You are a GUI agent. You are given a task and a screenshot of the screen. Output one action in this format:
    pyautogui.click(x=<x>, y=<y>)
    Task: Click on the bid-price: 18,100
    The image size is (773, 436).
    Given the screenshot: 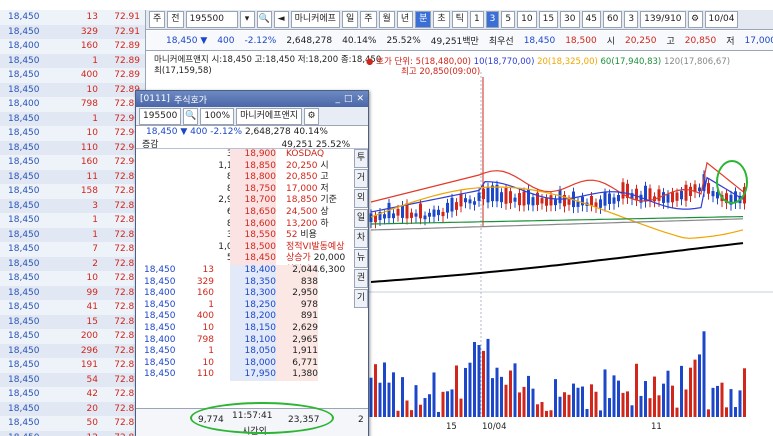 What is the action you would take?
    pyautogui.click(x=253, y=340)
    